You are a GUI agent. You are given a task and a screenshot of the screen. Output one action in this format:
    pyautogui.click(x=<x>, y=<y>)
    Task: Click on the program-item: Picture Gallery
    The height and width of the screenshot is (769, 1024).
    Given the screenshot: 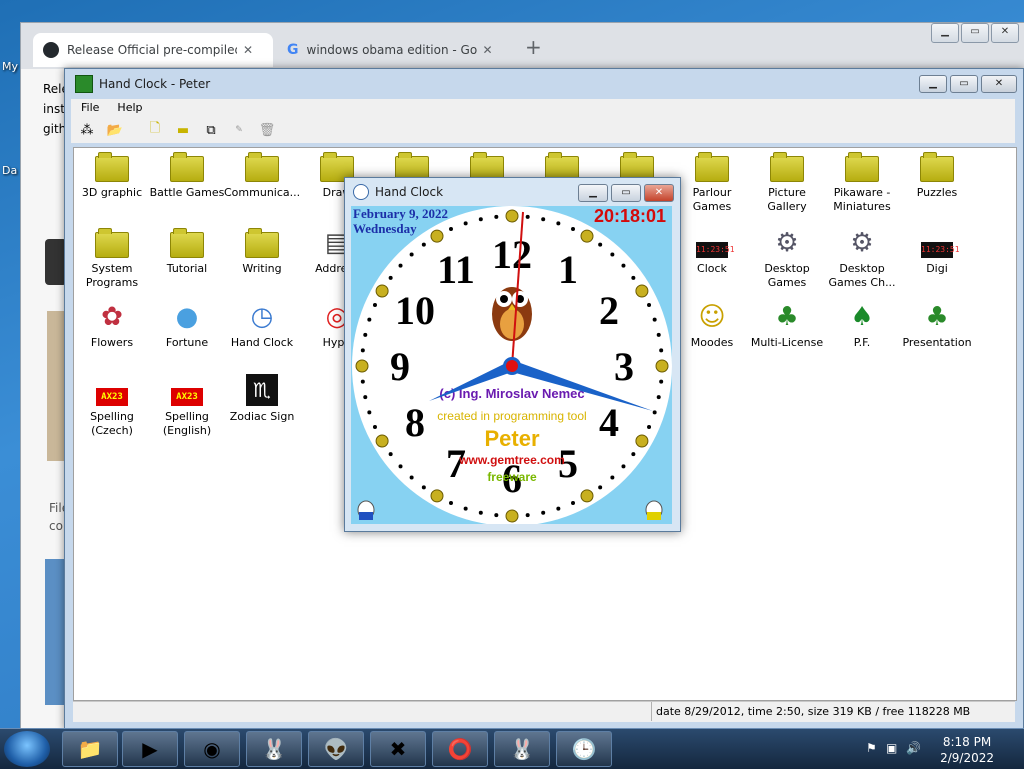 What is the action you would take?
    pyautogui.click(x=787, y=183)
    